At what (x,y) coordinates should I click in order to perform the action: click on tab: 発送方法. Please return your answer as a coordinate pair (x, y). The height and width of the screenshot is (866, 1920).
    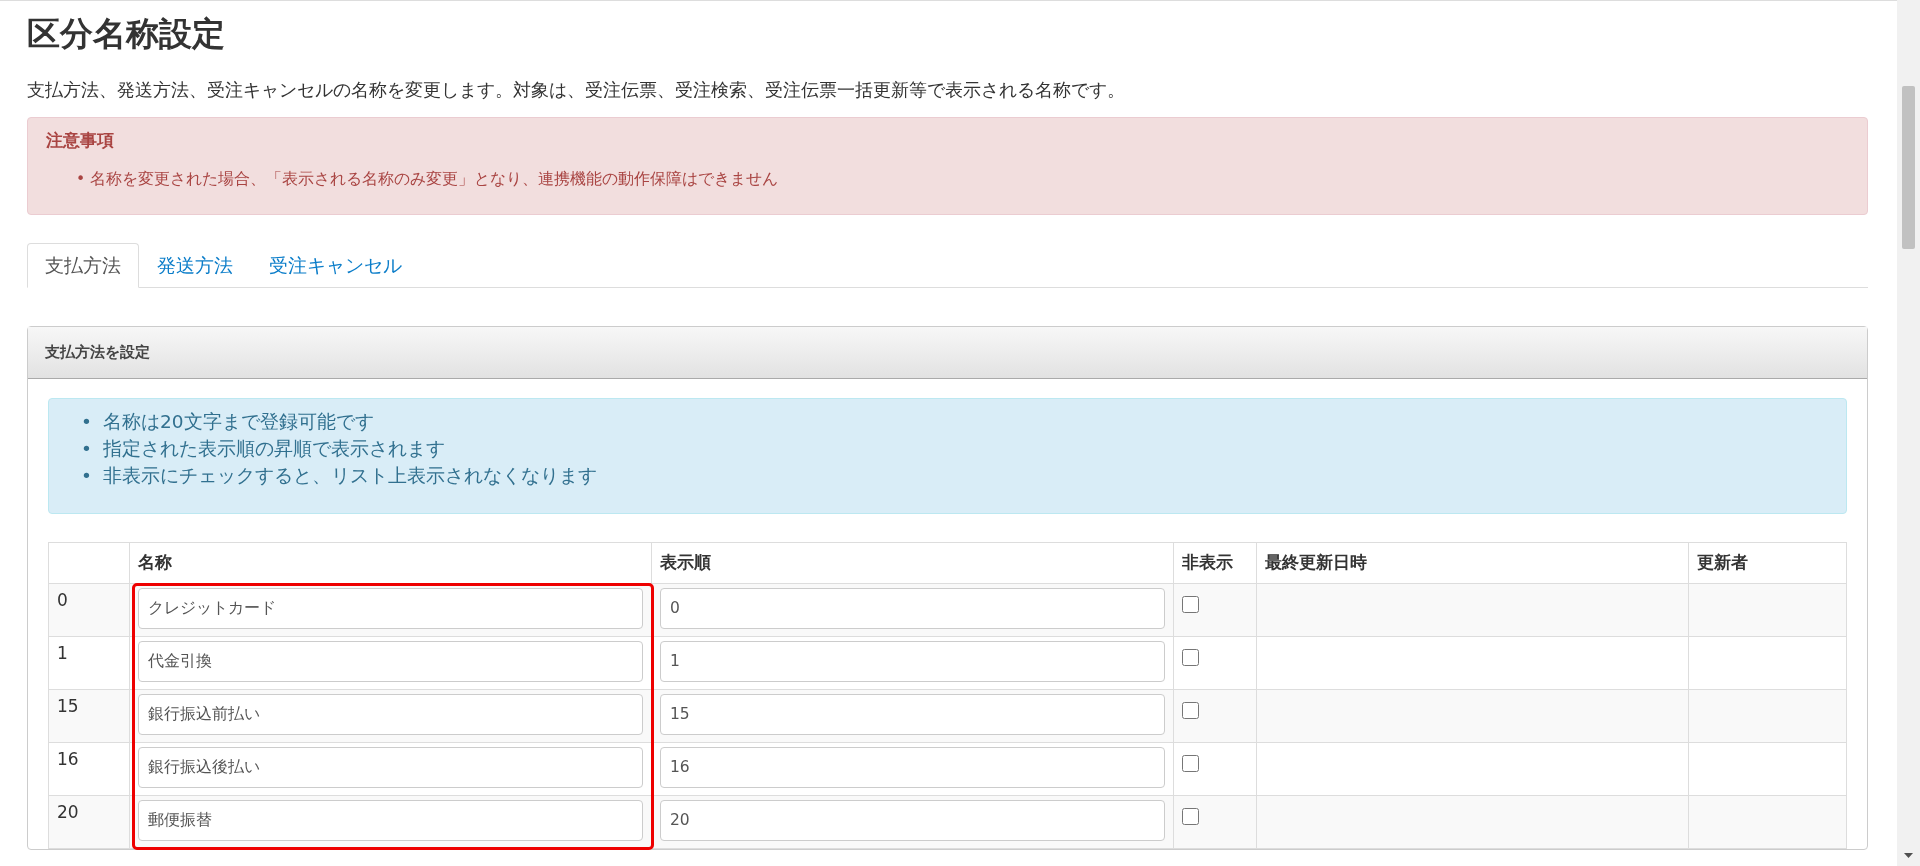
    Looking at the image, I should click on (195, 265).